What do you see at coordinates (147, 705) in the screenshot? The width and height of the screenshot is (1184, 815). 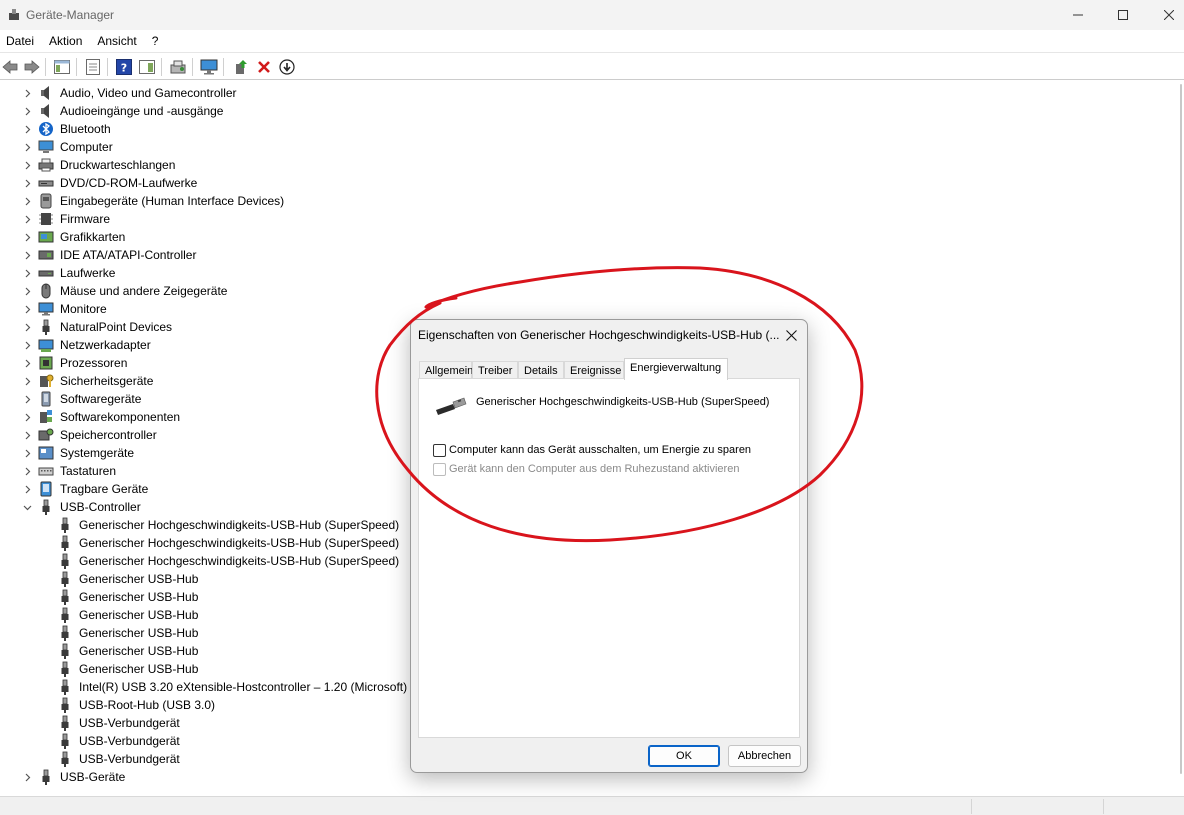 I see `device-label: USB-Root-Hub (USB 3.0)` at bounding box center [147, 705].